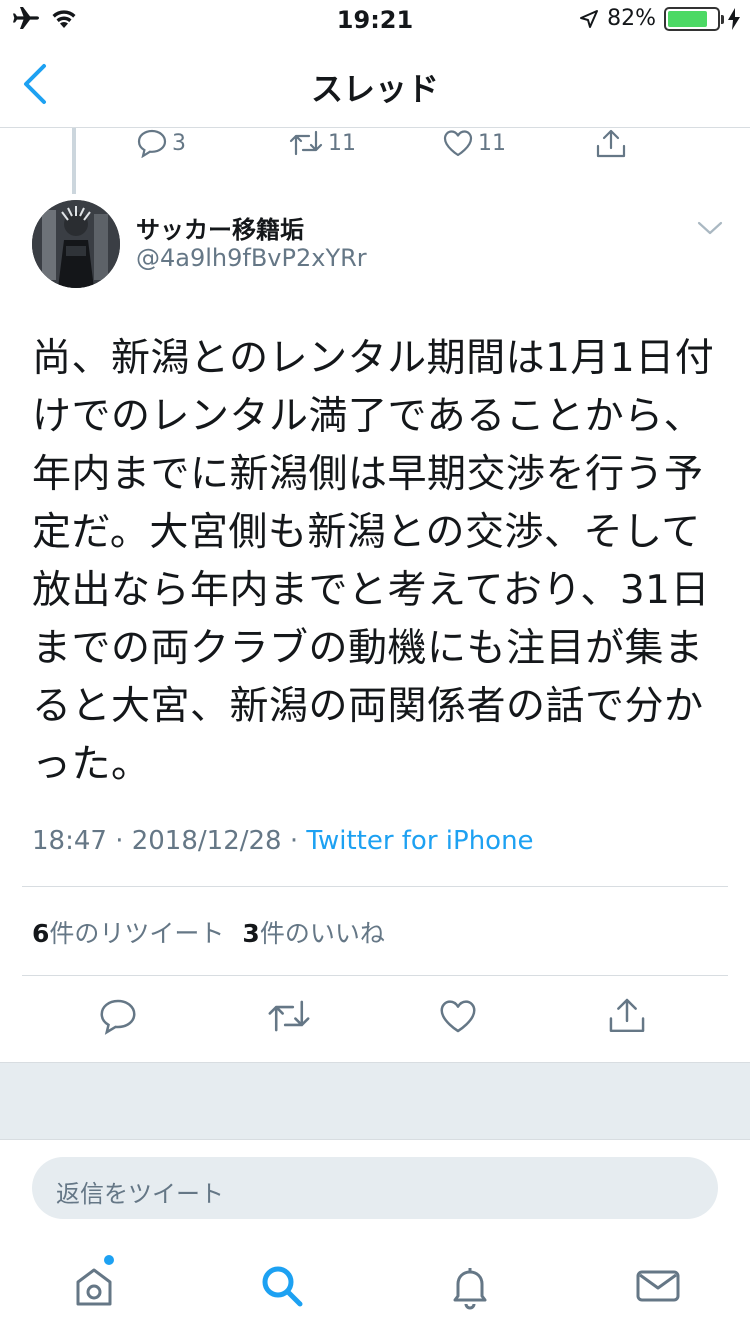 This screenshot has height=1334, width=750. I want to click on avatar, so click(76, 244).